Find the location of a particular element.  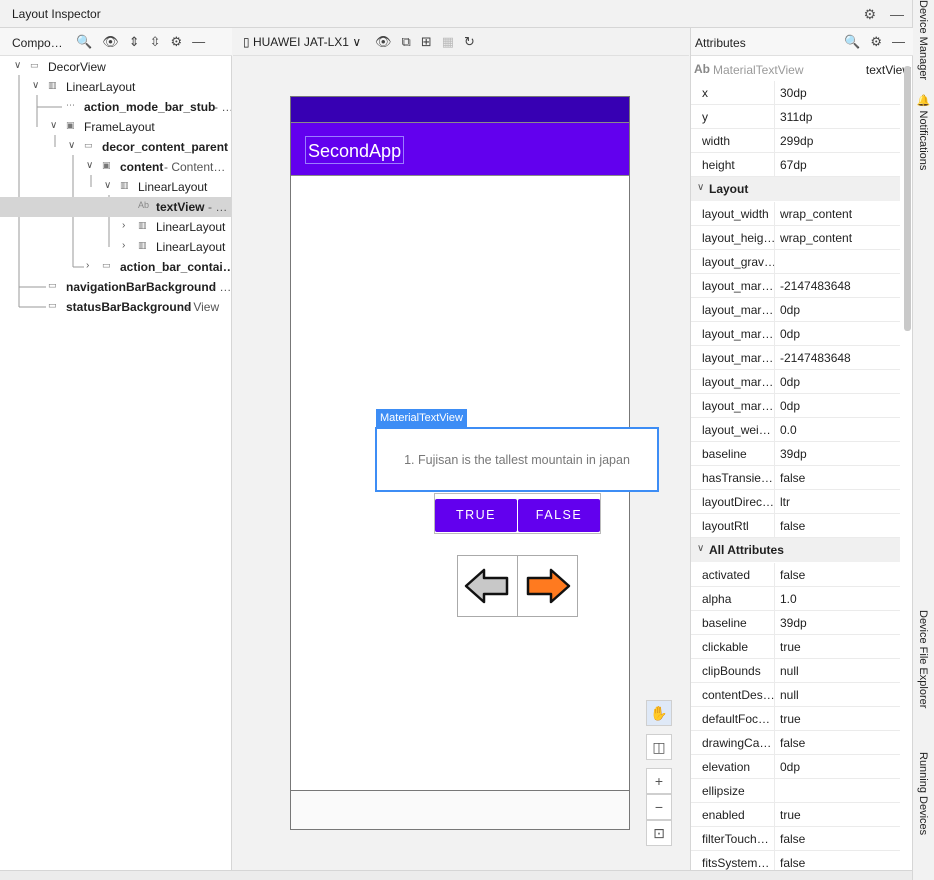

attribute-name: x is located at coordinates (705, 93).